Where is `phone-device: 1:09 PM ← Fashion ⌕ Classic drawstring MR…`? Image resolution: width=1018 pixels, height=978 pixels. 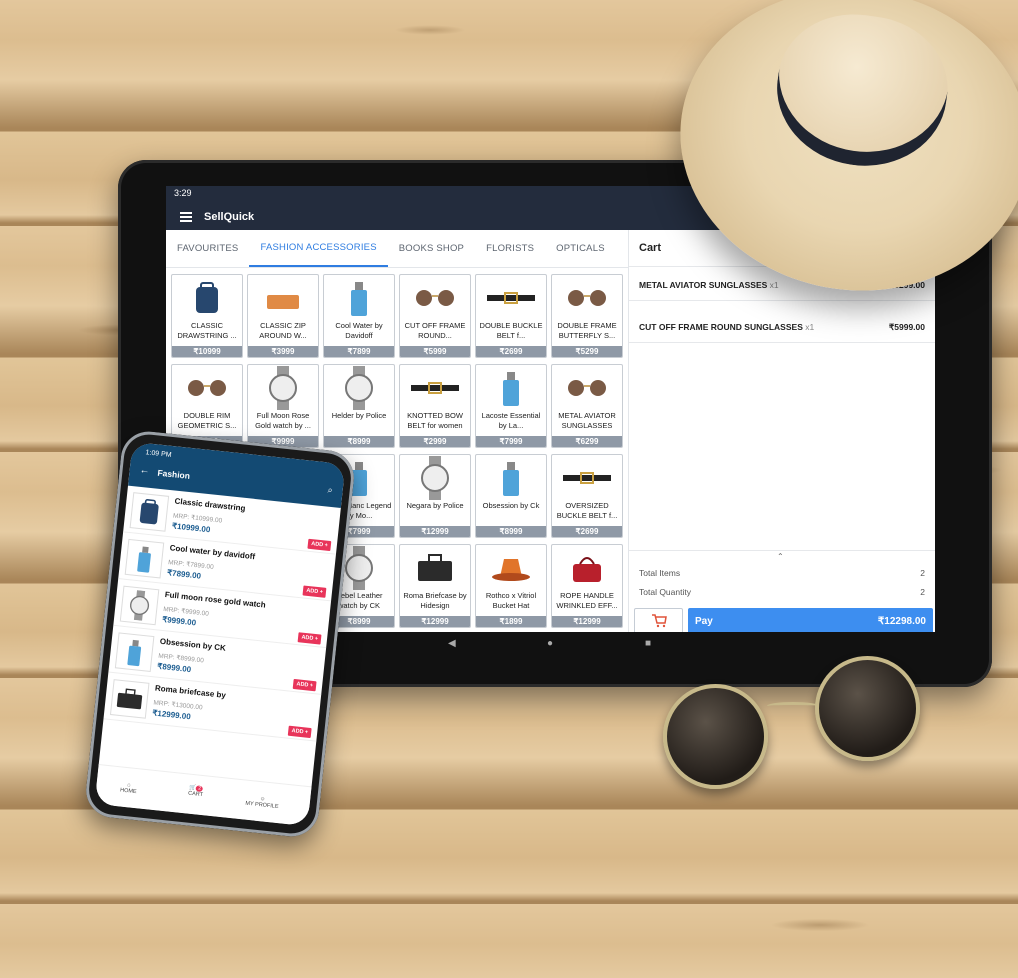 phone-device: 1:09 PM ← Fashion ⌕ Classic drawstring MR… is located at coordinates (220, 634).